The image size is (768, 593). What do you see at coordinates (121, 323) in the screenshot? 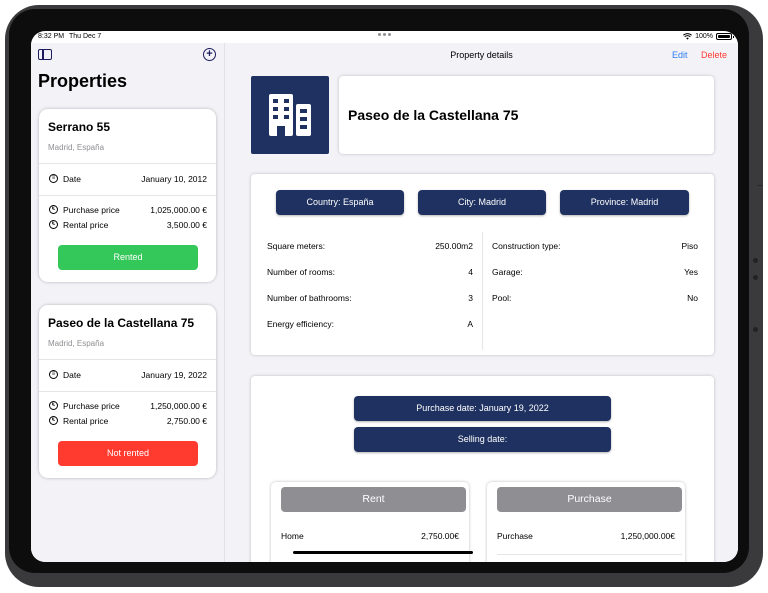
I see `property-name: Paseo de la Castellana 75` at bounding box center [121, 323].